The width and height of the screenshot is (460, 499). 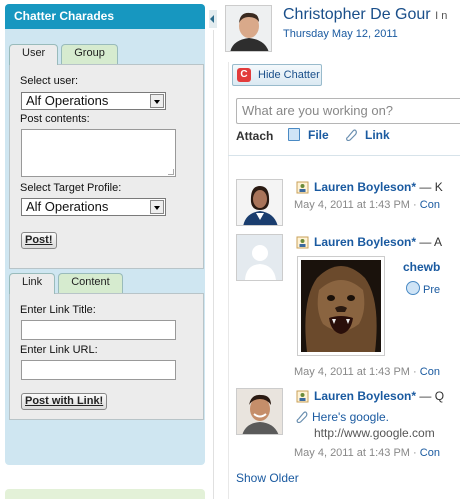 What do you see at coordinates (213, 264) in the screenshot?
I see `sidebar-divider` at bounding box center [213, 264].